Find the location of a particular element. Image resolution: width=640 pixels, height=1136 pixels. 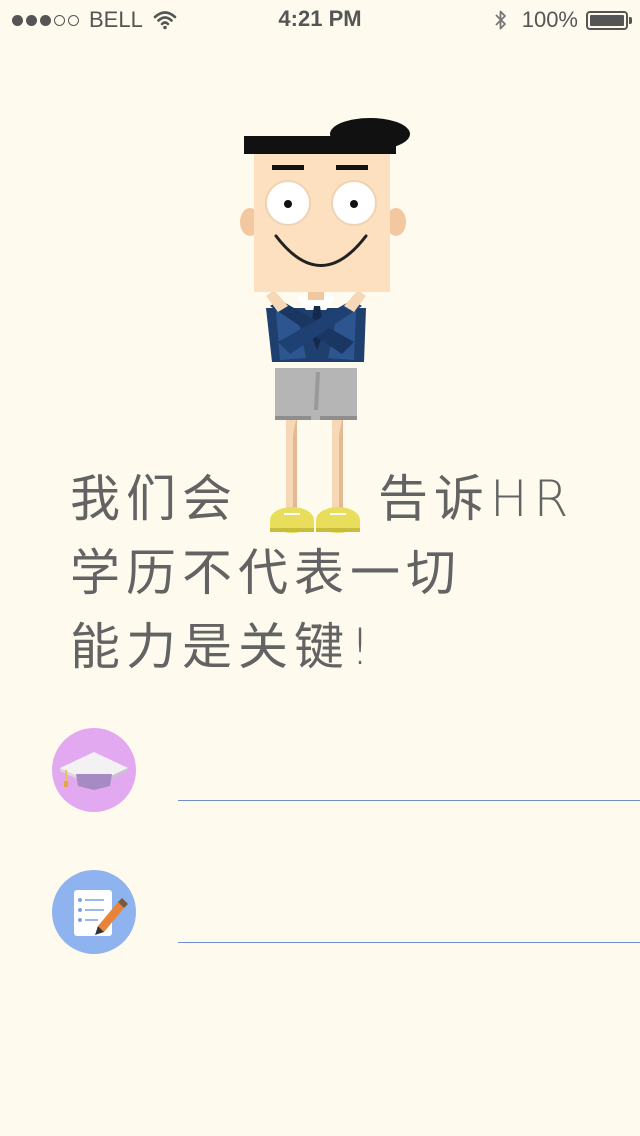

headline-line-1-right: 告诉HR is located at coordinates (476, 499).